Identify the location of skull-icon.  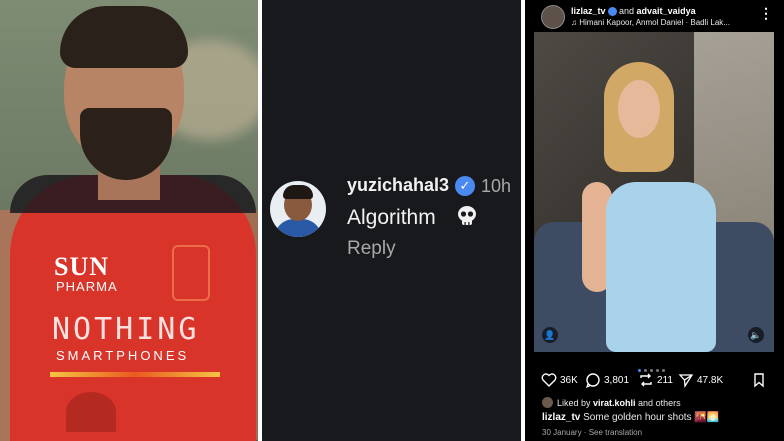
(467, 215).